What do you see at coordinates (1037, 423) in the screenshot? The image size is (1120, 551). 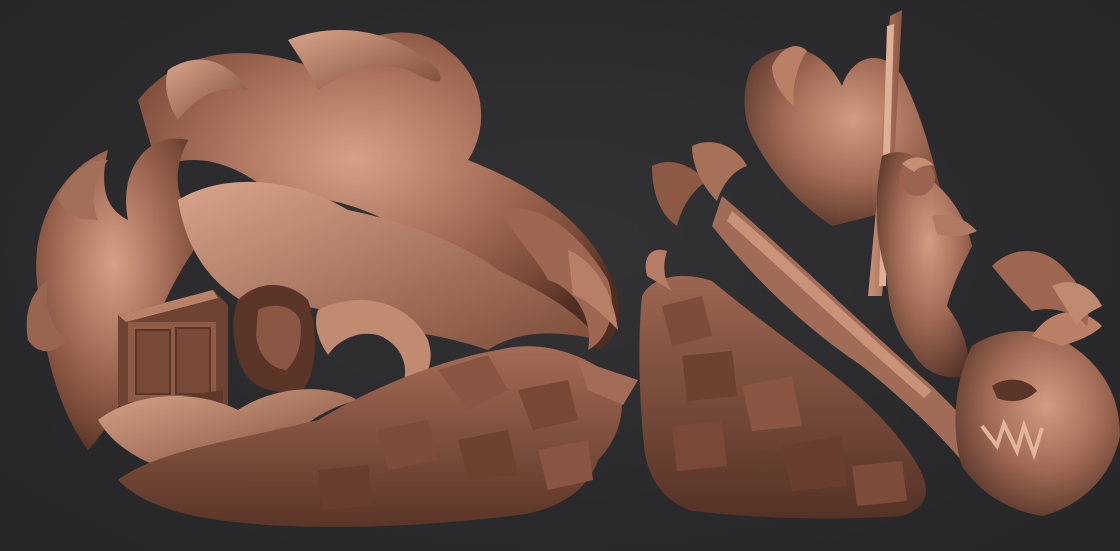 I see `beast-head` at bounding box center [1037, 423].